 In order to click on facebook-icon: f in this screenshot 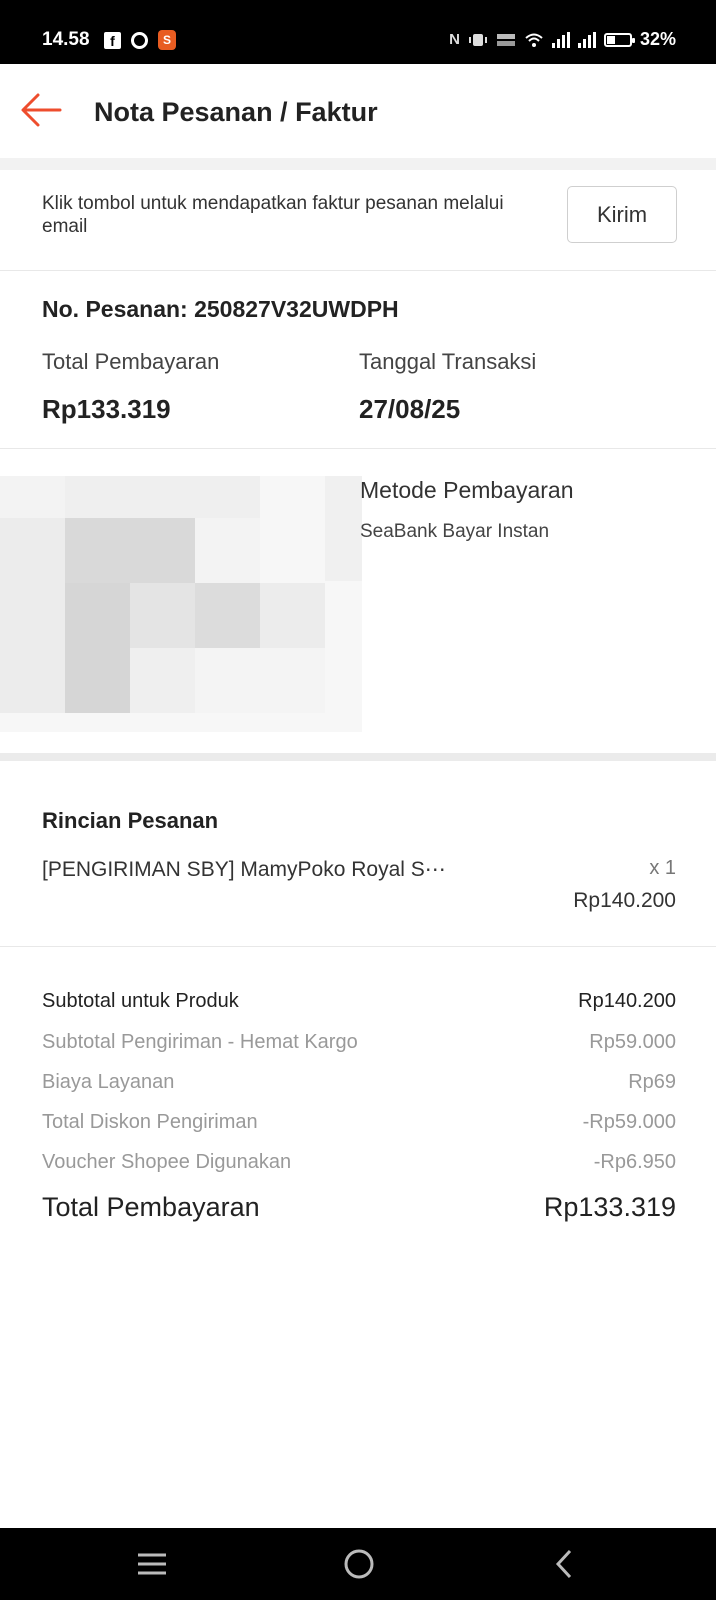, I will do `click(112, 40)`.